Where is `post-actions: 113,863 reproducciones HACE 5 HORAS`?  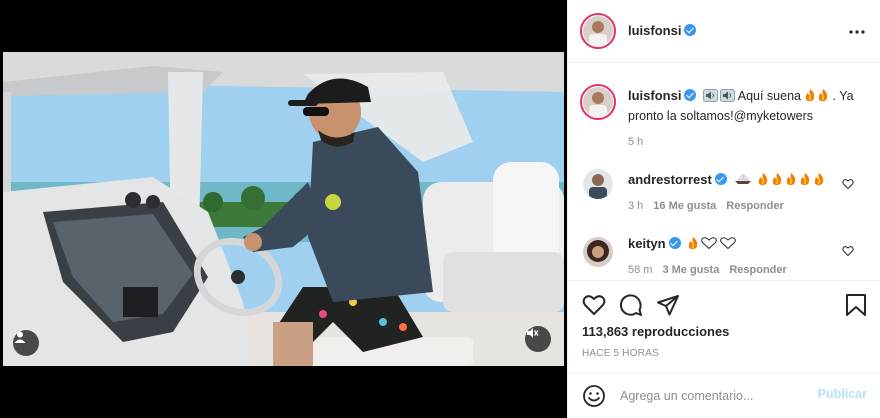
post-actions: 113,863 reproducciones HACE 5 HORAS is located at coordinates (724, 325).